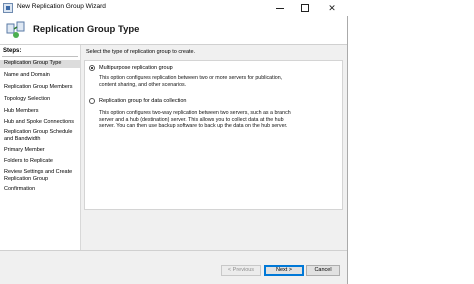  What do you see at coordinates (92, 68) in the screenshot?
I see `multipurpose-radio` at bounding box center [92, 68].